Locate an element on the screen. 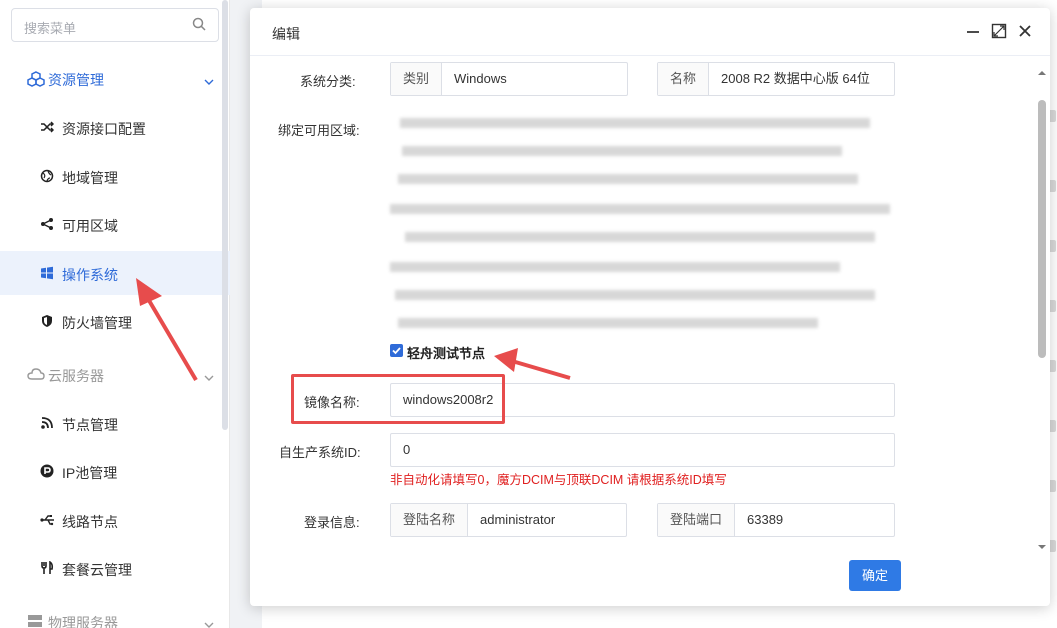 The image size is (1057, 628). sidebar-item-package: 套餐云管理 is located at coordinates (115, 568).